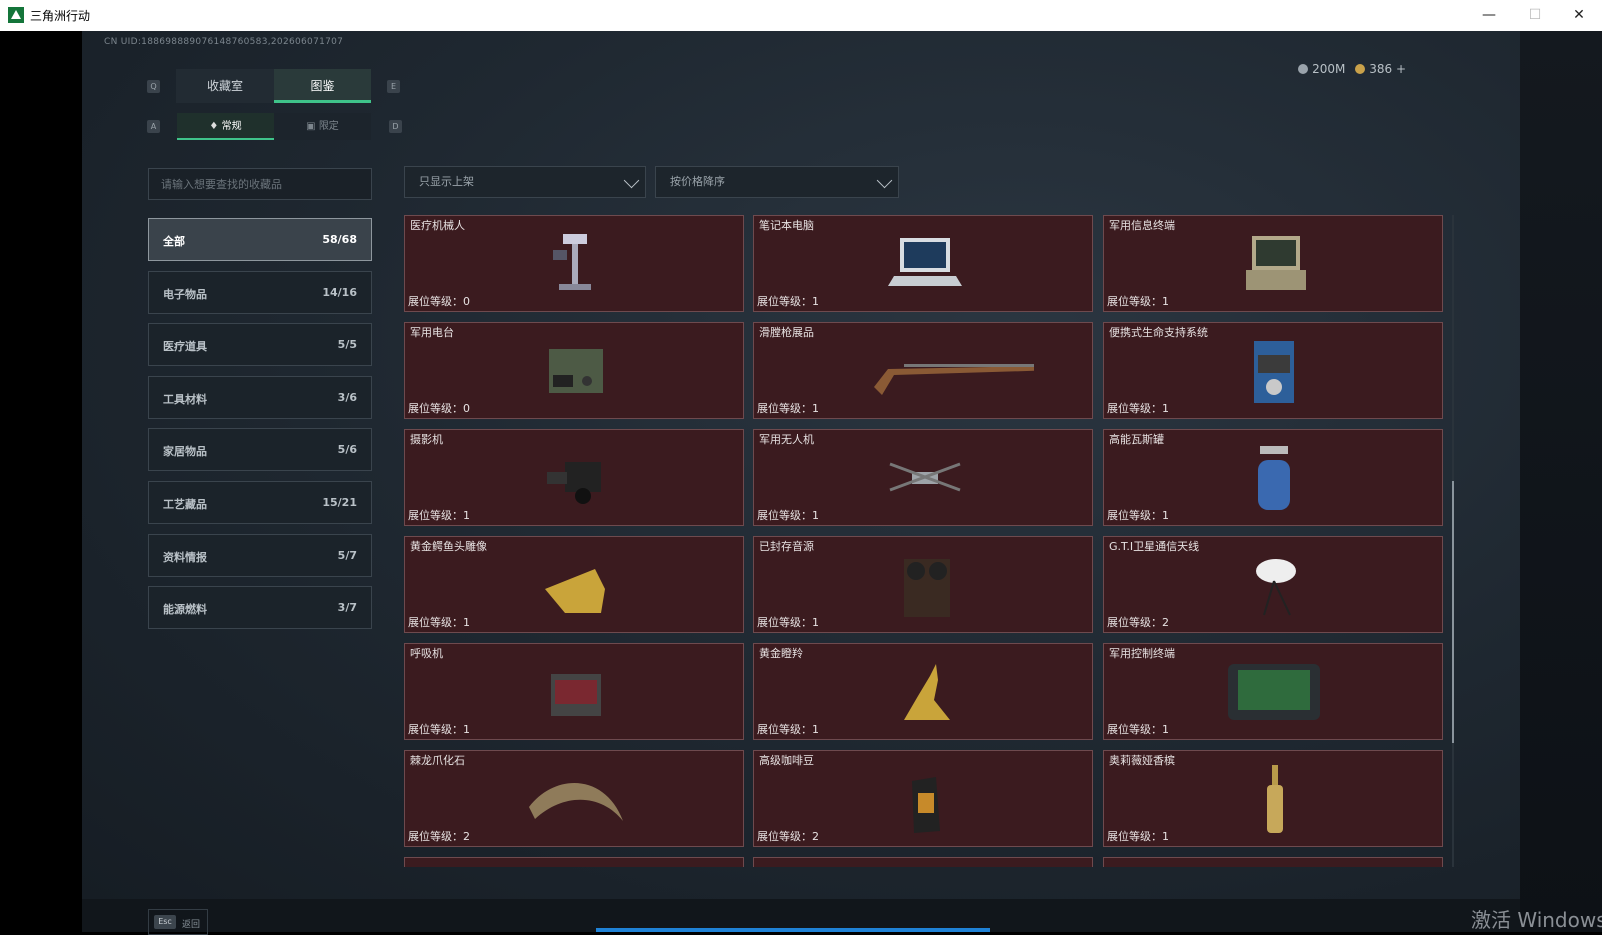 This screenshot has width=1602, height=935. What do you see at coordinates (786, 760) in the screenshot?
I see `item-name: 高级咖啡豆` at bounding box center [786, 760].